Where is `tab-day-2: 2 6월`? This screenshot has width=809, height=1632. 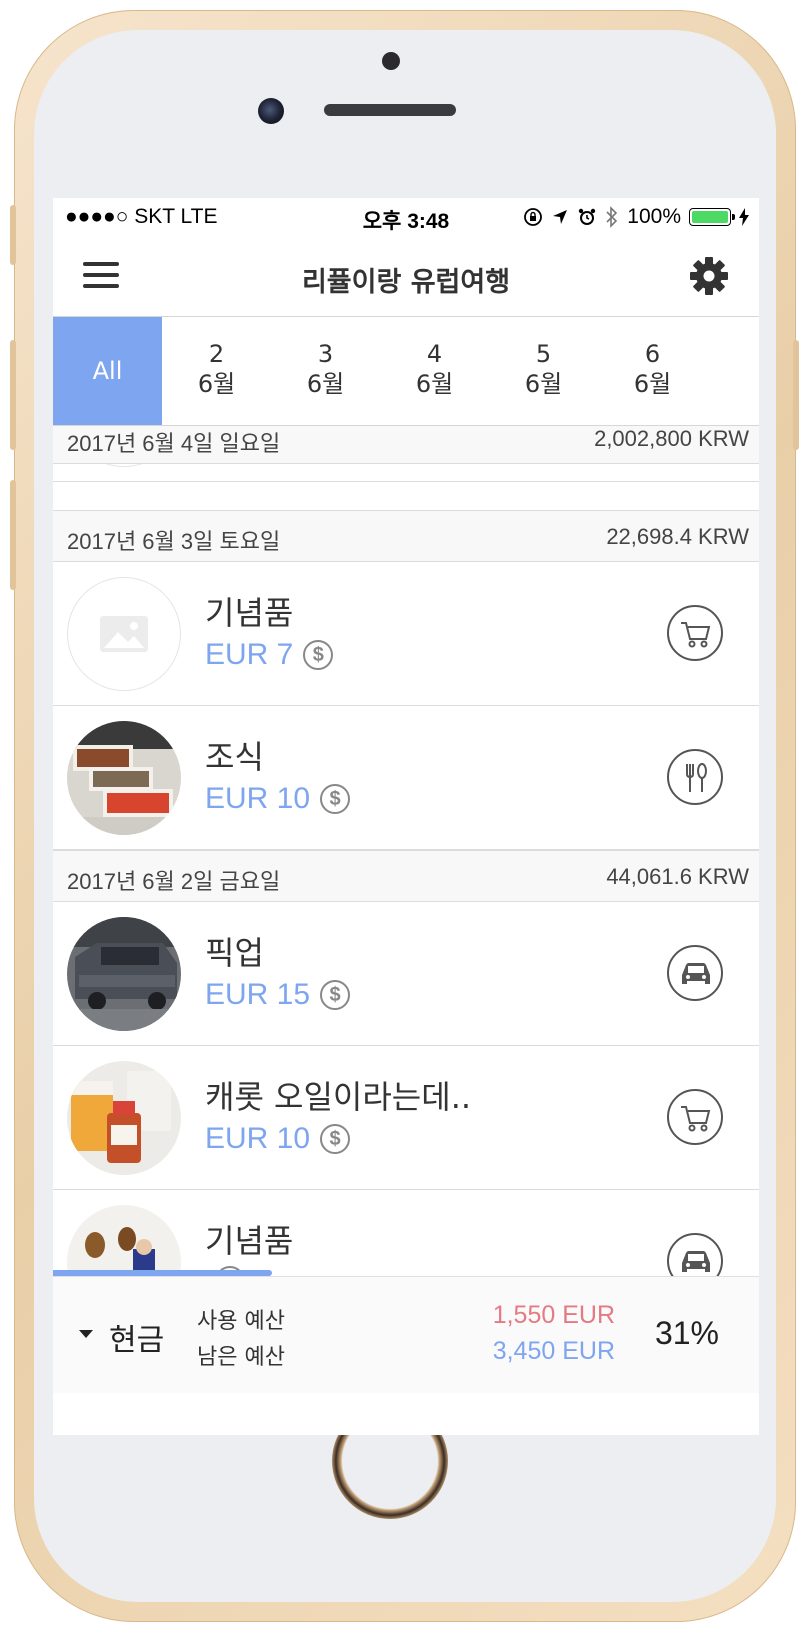 tab-day-2: 2 6월 is located at coordinates (216, 371).